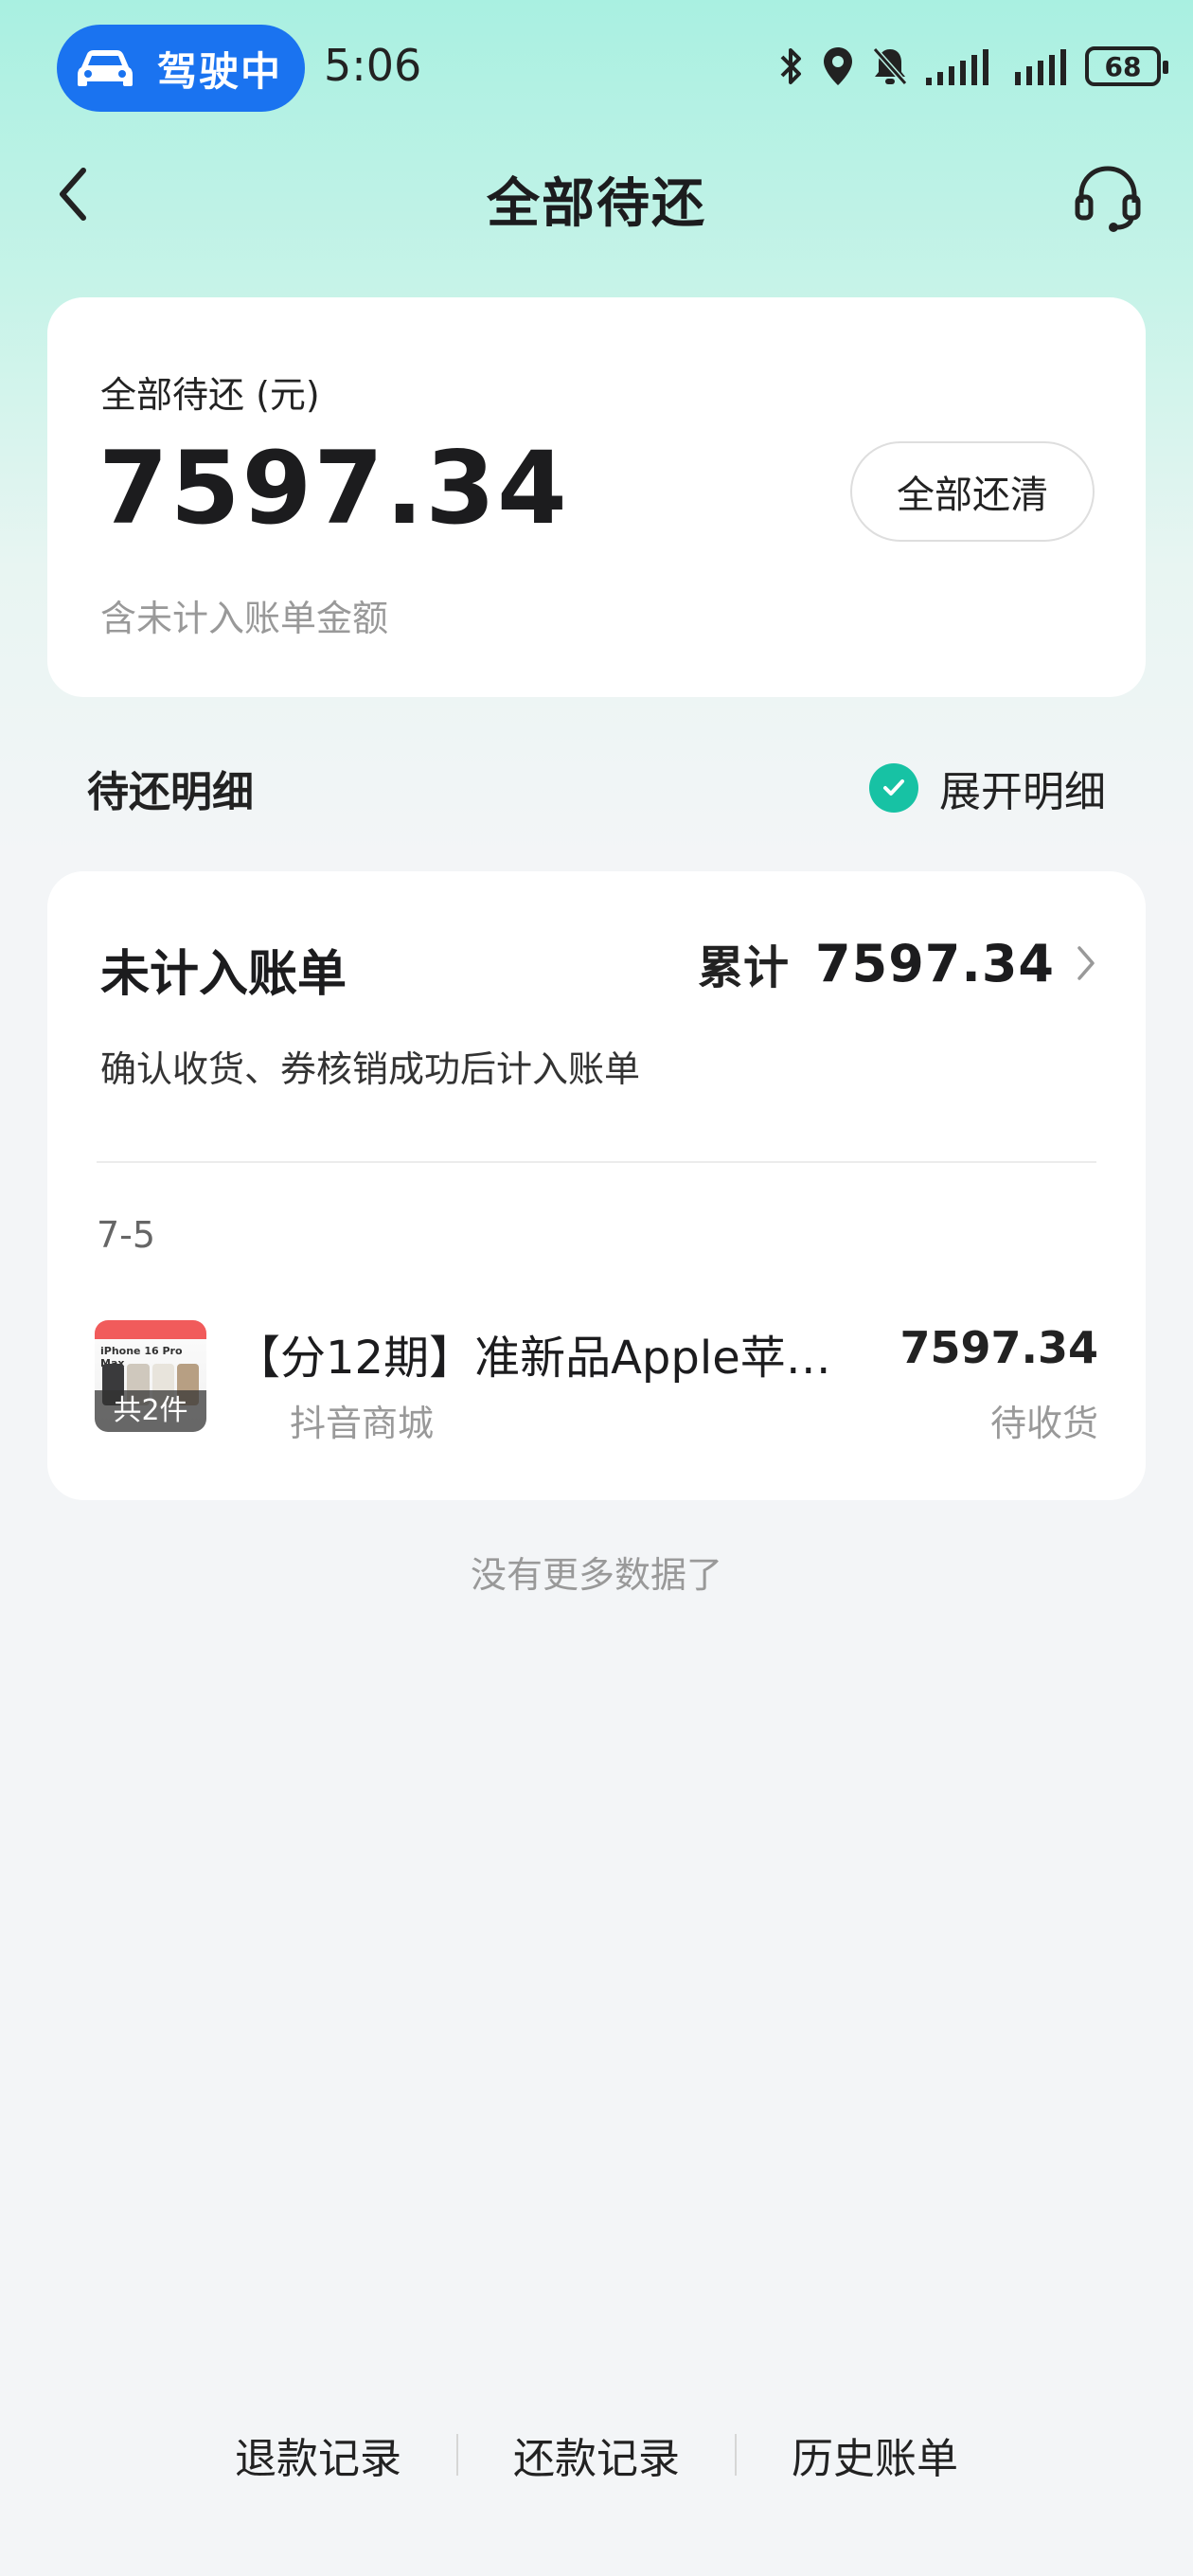  I want to click on nav-bar: 全部待还, so click(596, 194).